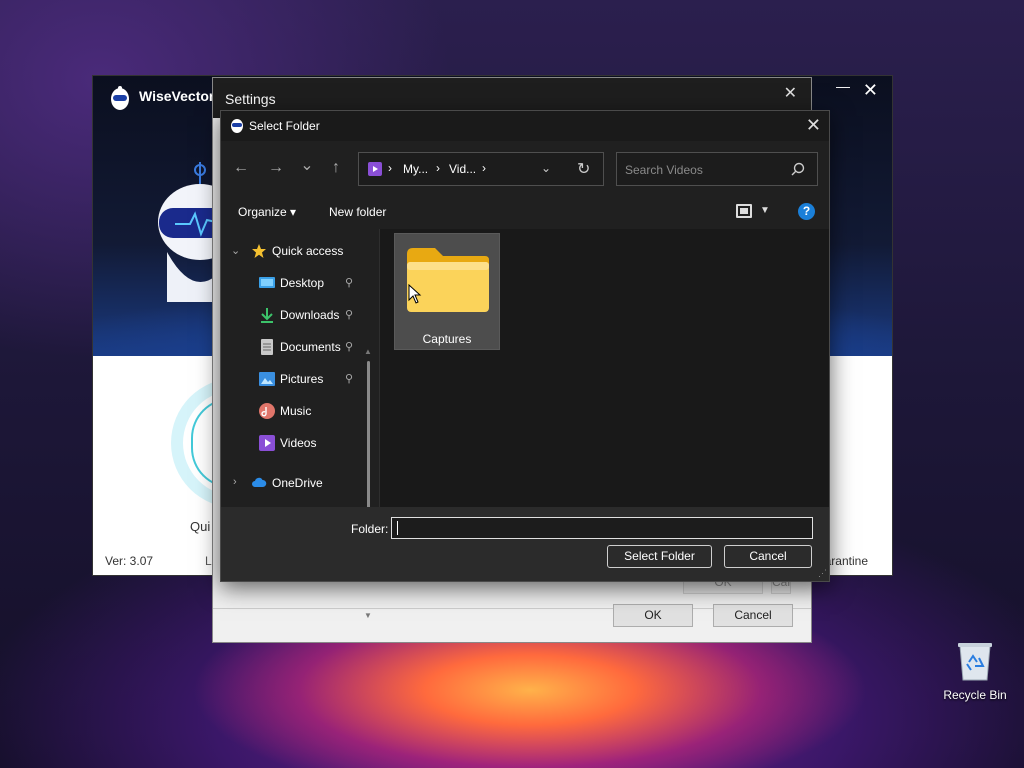 This screenshot has height=768, width=1024. Describe the element at coordinates (659, 556) in the screenshot. I see `select-folder-button: Select Folder` at that location.